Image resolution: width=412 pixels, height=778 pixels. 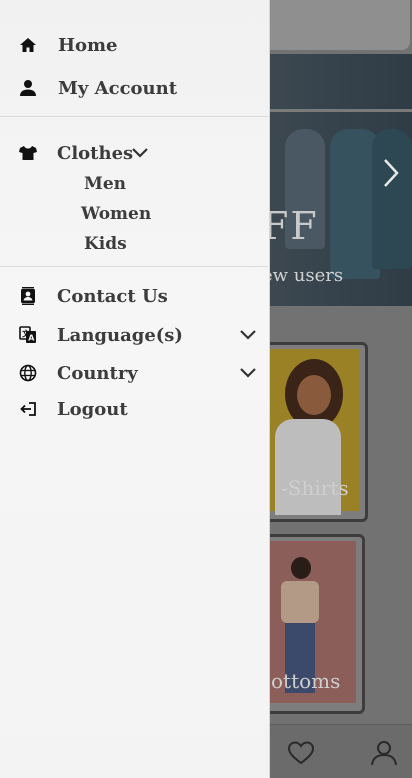 What do you see at coordinates (391, 173) in the screenshot?
I see `chevron-right-icon` at bounding box center [391, 173].